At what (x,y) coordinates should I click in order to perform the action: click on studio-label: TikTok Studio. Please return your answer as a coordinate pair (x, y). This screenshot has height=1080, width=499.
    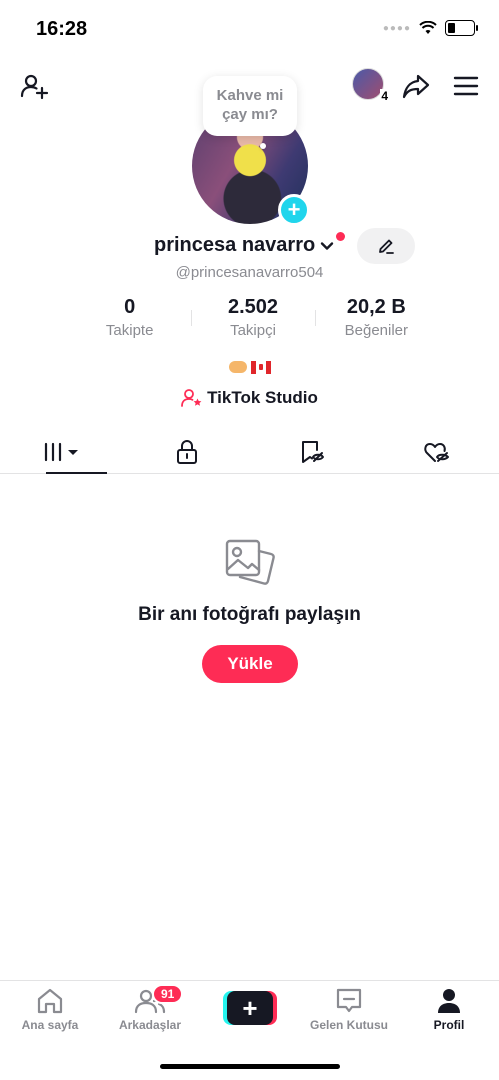
    Looking at the image, I should click on (262, 397).